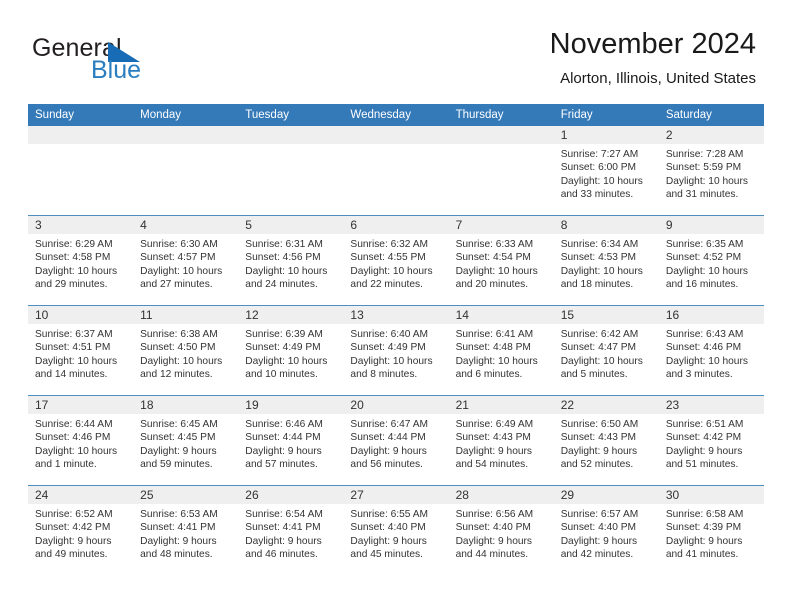  What do you see at coordinates (567, 495) in the screenshot?
I see `day-number: 29` at bounding box center [567, 495].